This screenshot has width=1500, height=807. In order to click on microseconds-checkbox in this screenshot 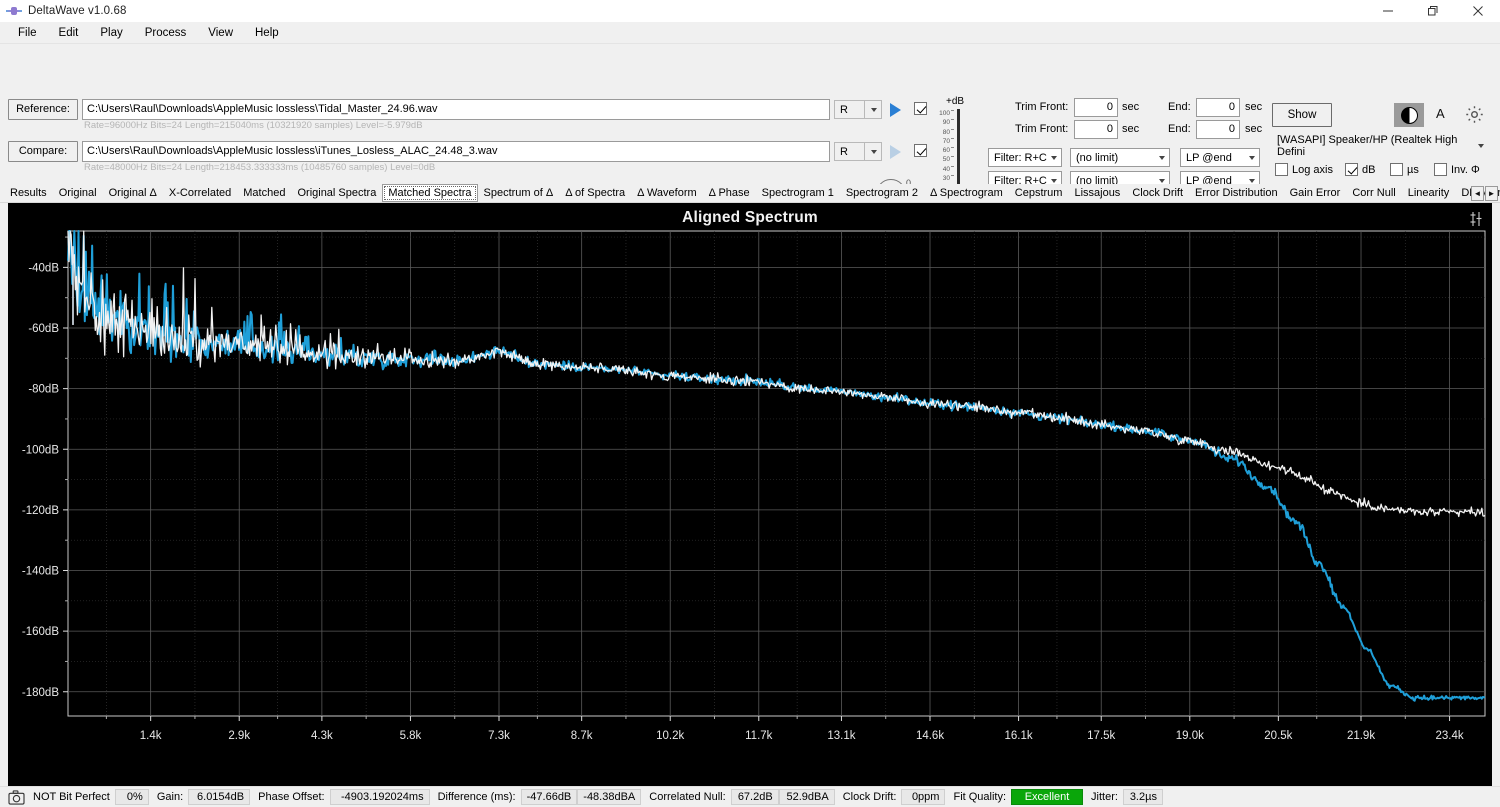, I will do `click(1396, 169)`.